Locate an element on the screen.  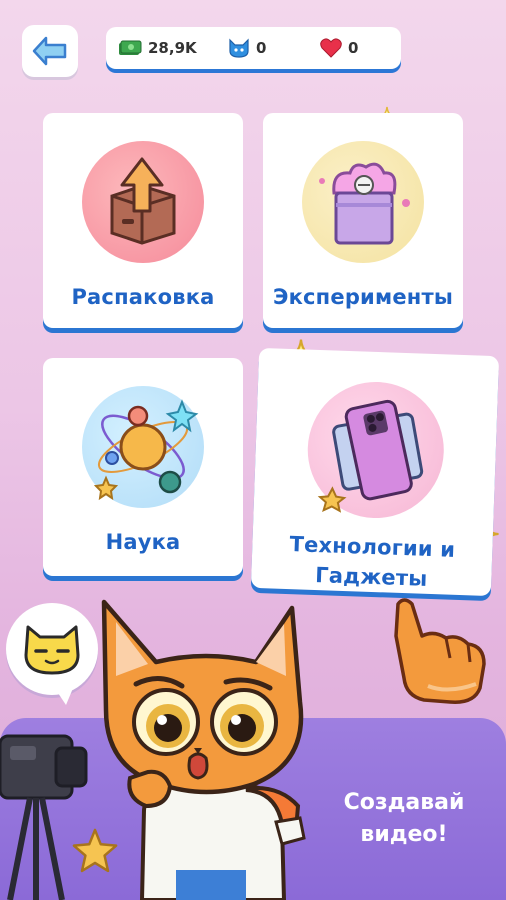
category-card-unboxing: Распаковка is located at coordinates (143, 220).